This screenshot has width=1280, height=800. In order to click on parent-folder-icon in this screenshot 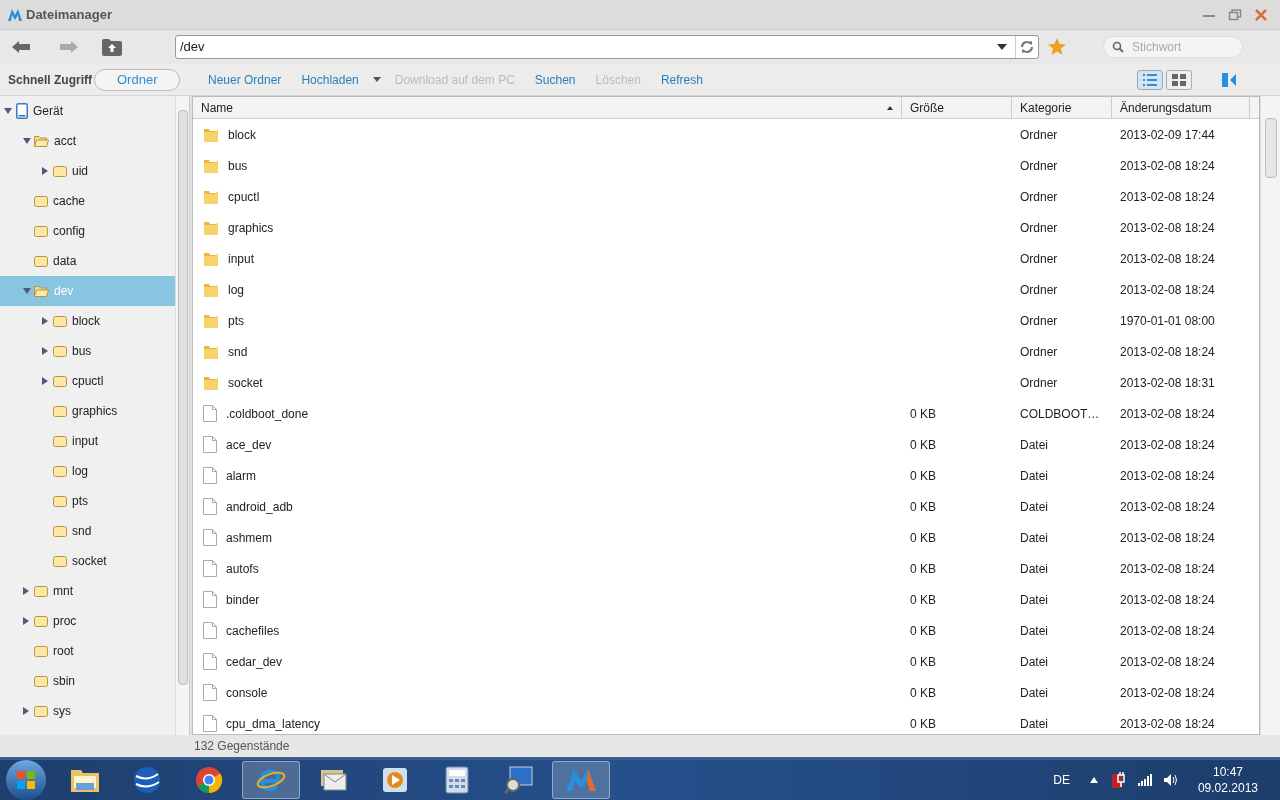, I will do `click(112, 47)`.